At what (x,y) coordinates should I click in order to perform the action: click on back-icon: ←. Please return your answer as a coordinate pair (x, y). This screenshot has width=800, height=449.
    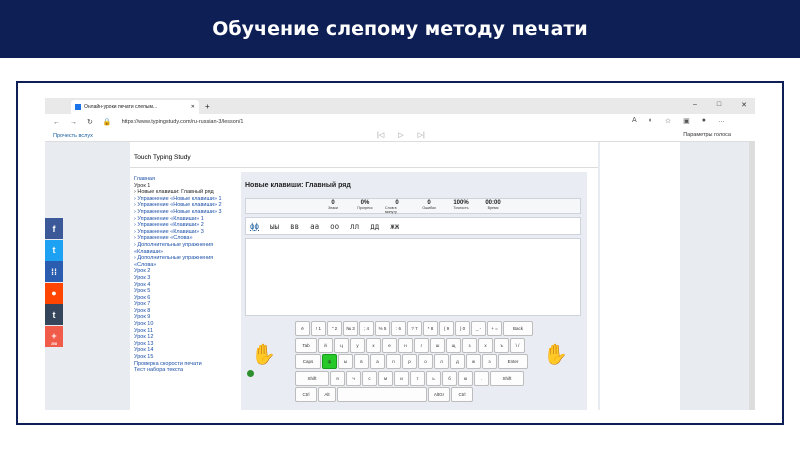
    Looking at the image, I should click on (56, 122).